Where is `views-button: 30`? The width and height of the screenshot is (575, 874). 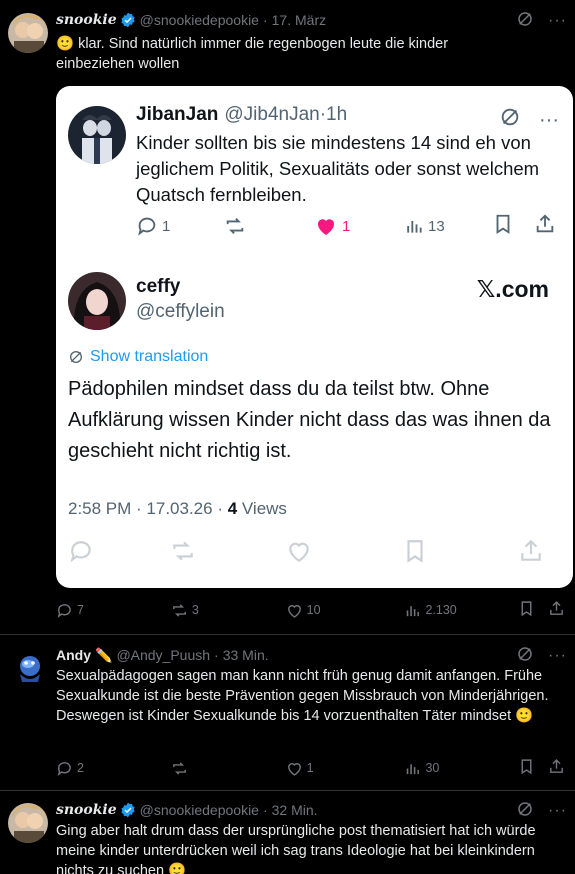
views-button: 30 is located at coordinates (461, 768).